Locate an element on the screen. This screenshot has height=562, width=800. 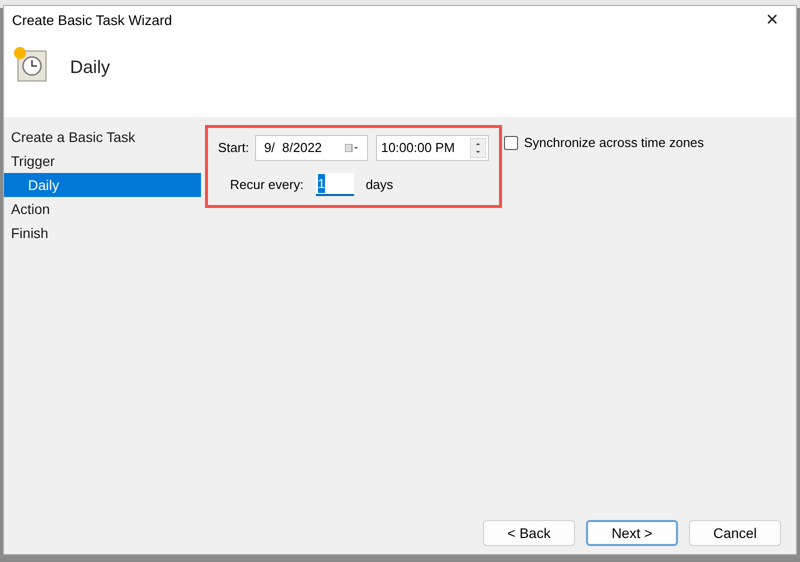
days-label: days is located at coordinates (380, 185).